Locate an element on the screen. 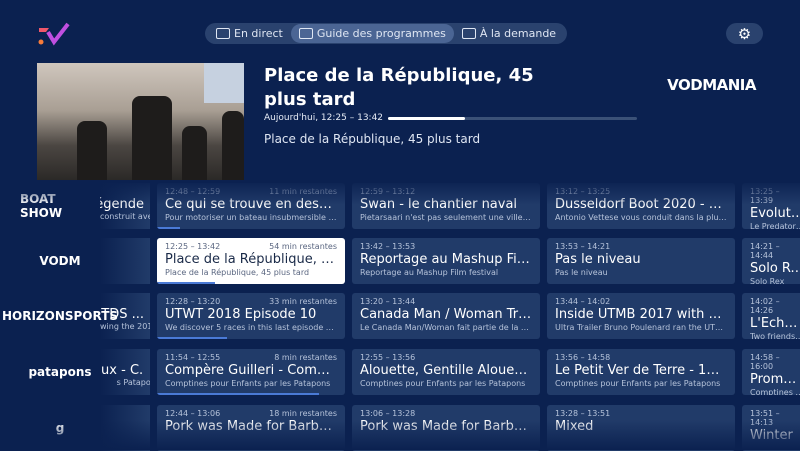 Image resolution: width=800 pixels, height=451 pixels. program-time: 11:54 – 12:55 is located at coordinates (193, 357).